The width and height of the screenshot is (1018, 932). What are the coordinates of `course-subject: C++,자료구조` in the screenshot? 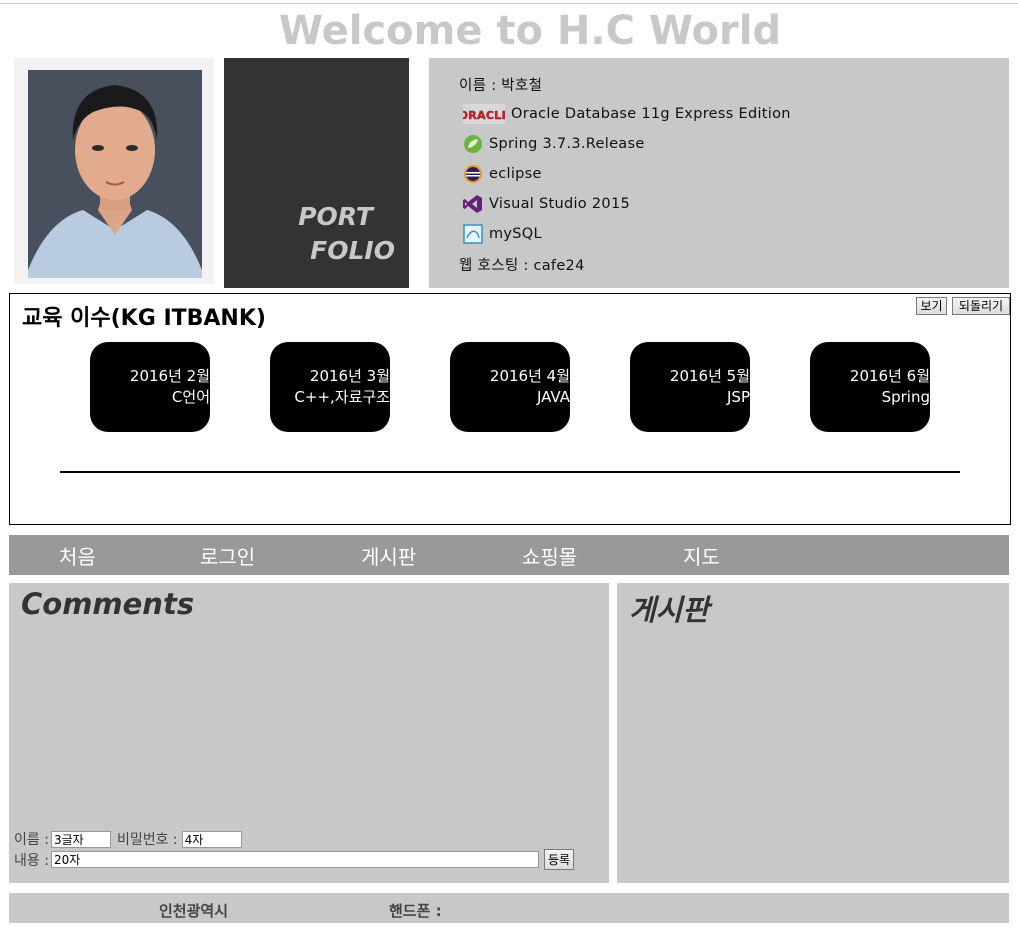 It's located at (342, 397).